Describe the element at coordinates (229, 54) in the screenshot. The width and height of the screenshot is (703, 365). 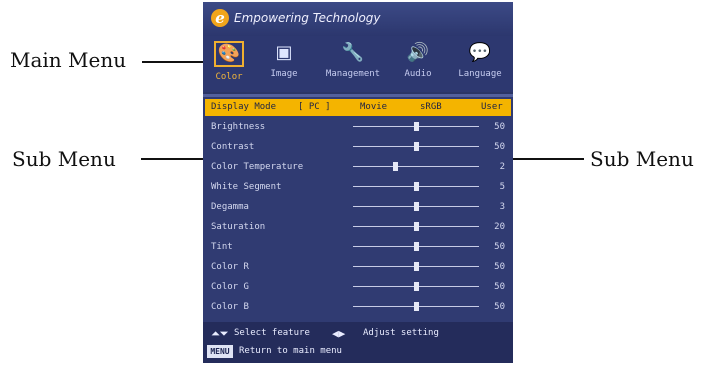
I see `color-palette-icon: 🎨` at that location.